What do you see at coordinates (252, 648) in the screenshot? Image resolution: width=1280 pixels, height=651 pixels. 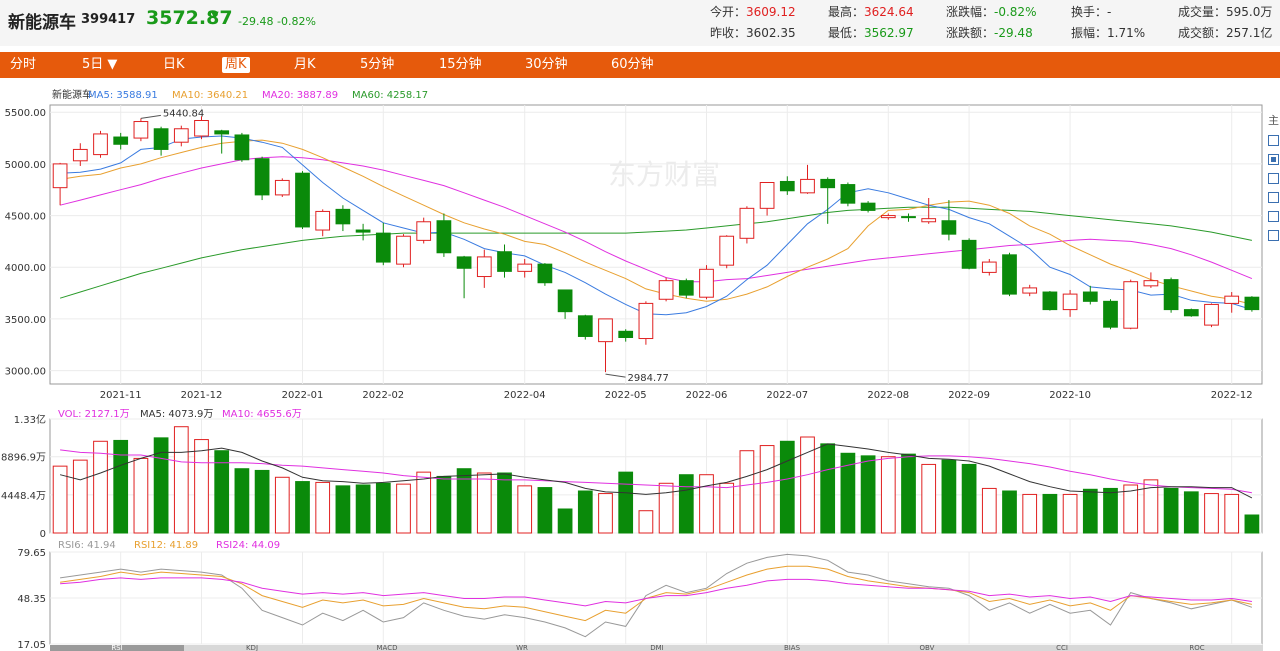 I see `ind-tab-kdj: KDJ` at bounding box center [252, 648].